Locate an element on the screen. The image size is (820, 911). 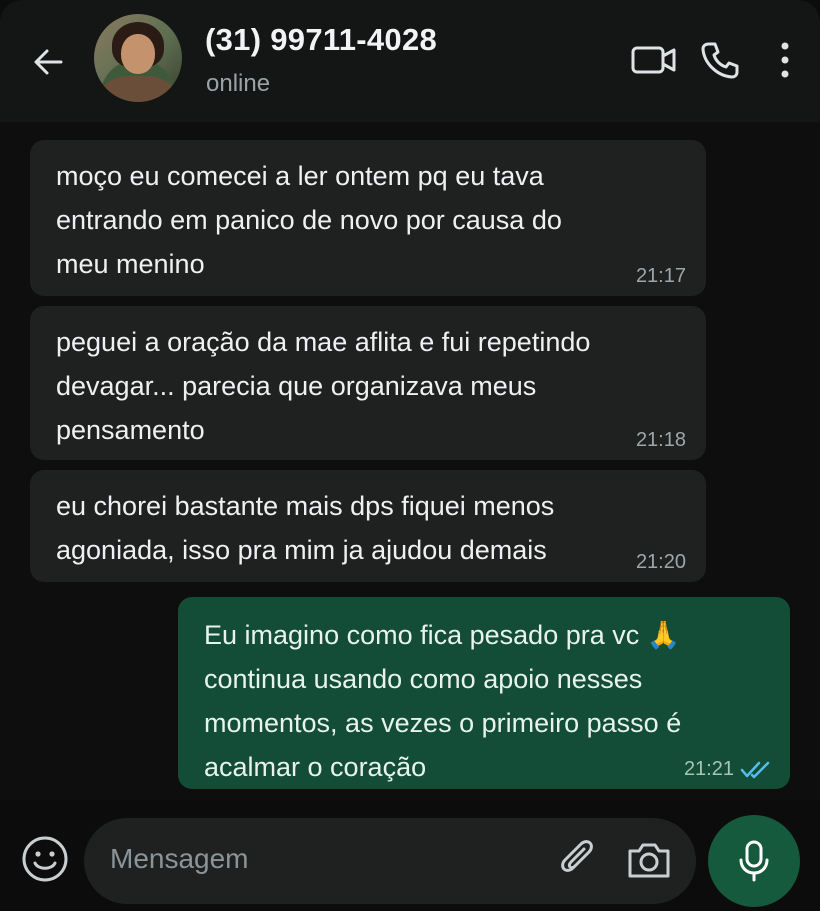
message-time: 21:20 is located at coordinates (660, 562).